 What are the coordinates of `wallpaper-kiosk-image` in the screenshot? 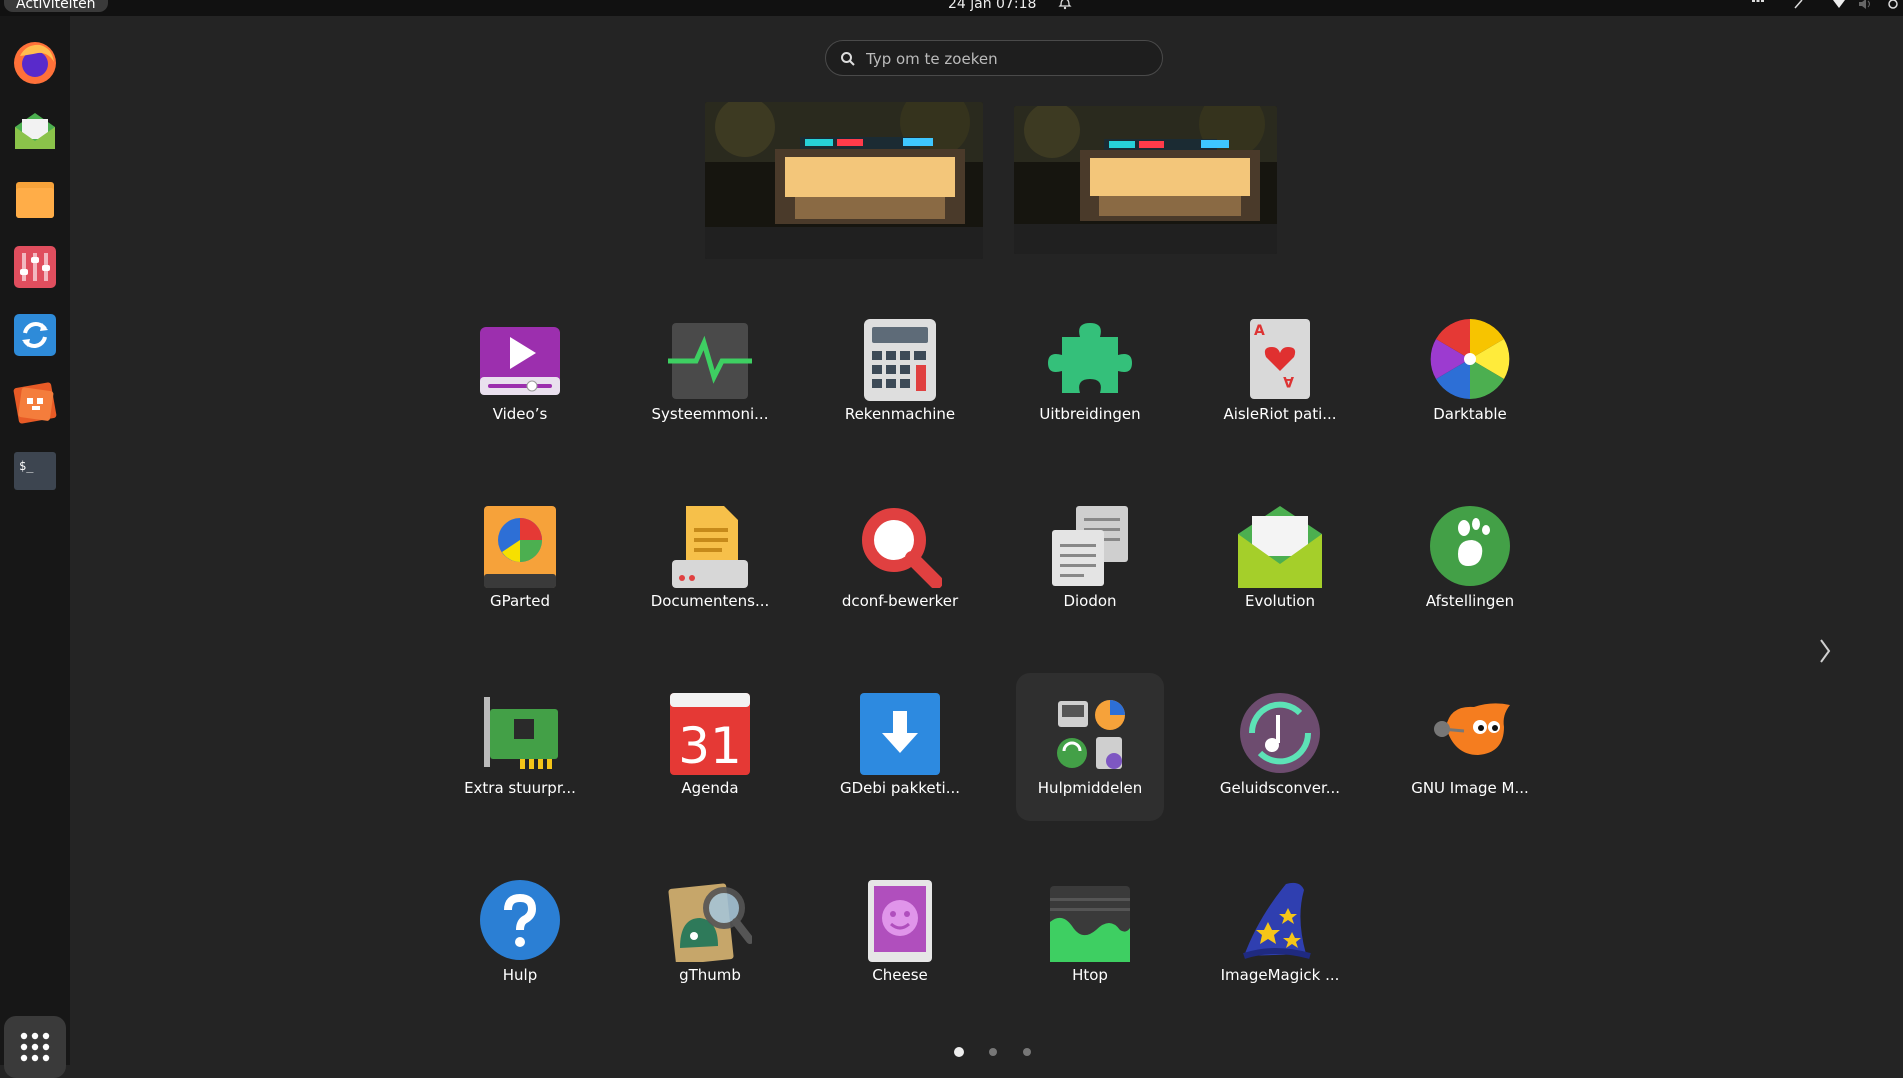 It's located at (844, 180).